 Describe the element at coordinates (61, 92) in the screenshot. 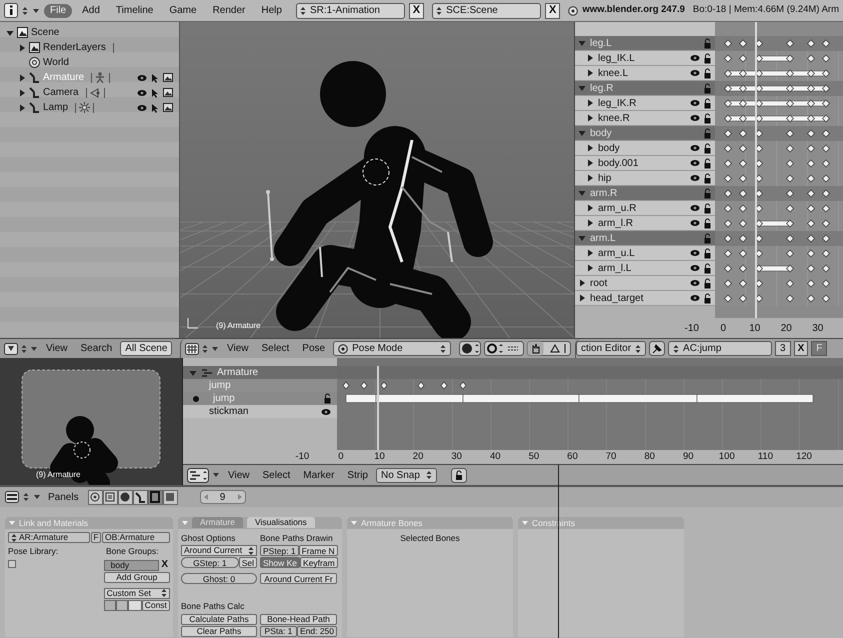

I see `tree-item: Camera` at that location.